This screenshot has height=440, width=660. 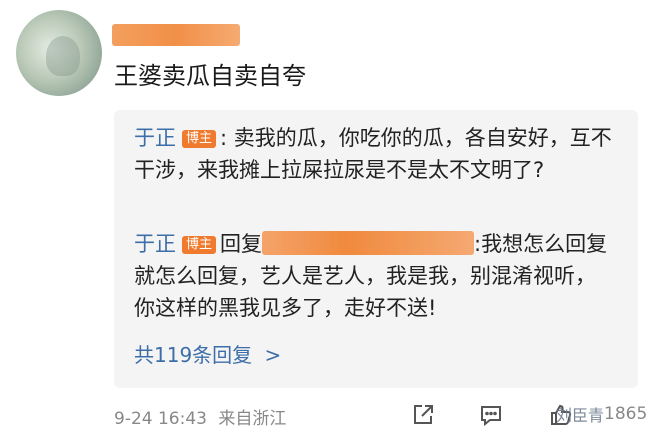 I want to click on more-replies-label: 共119条回复, so click(x=193, y=355).